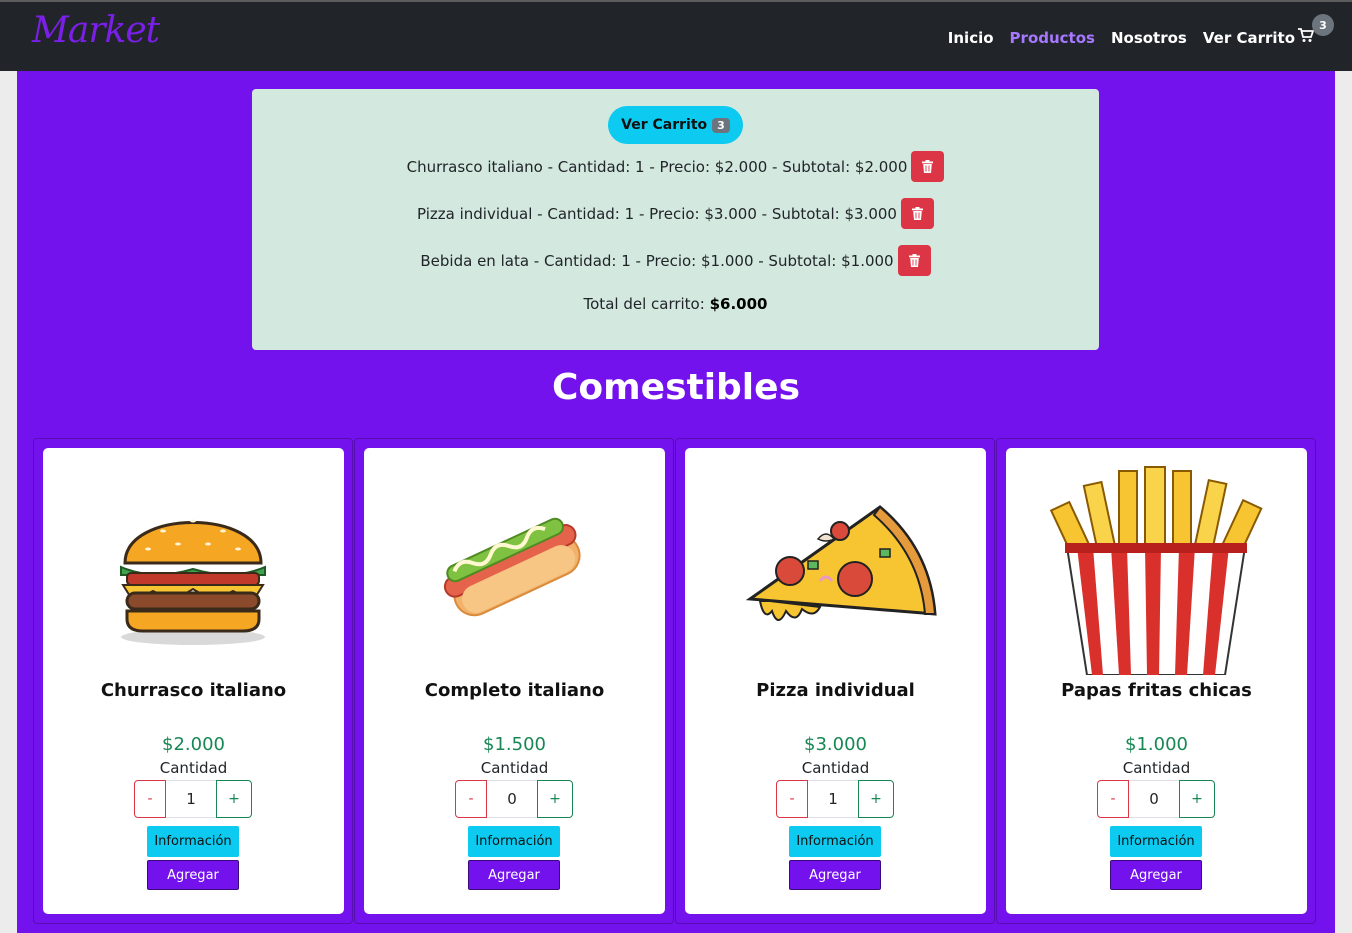 The height and width of the screenshot is (933, 1352). Describe the element at coordinates (738, 304) in the screenshot. I see `cart-total-value: $6.000` at that location.